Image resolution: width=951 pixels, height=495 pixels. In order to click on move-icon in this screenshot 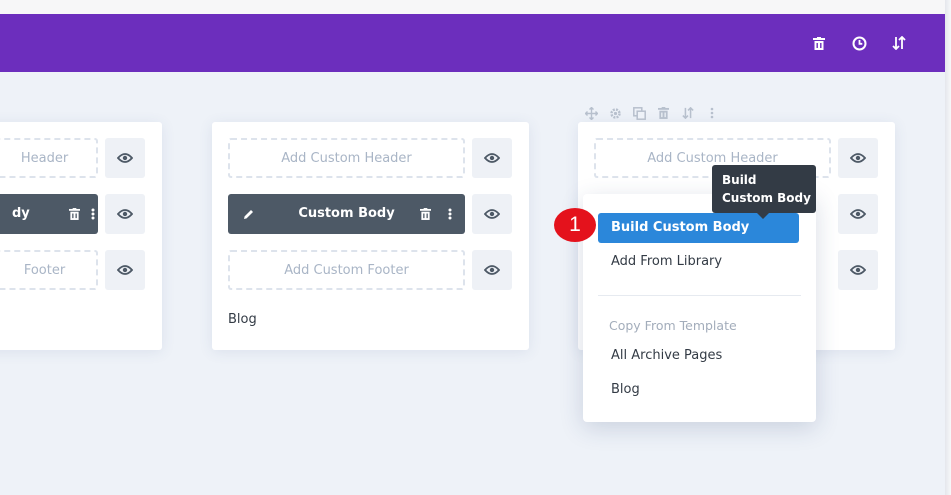, I will do `click(591, 113)`.